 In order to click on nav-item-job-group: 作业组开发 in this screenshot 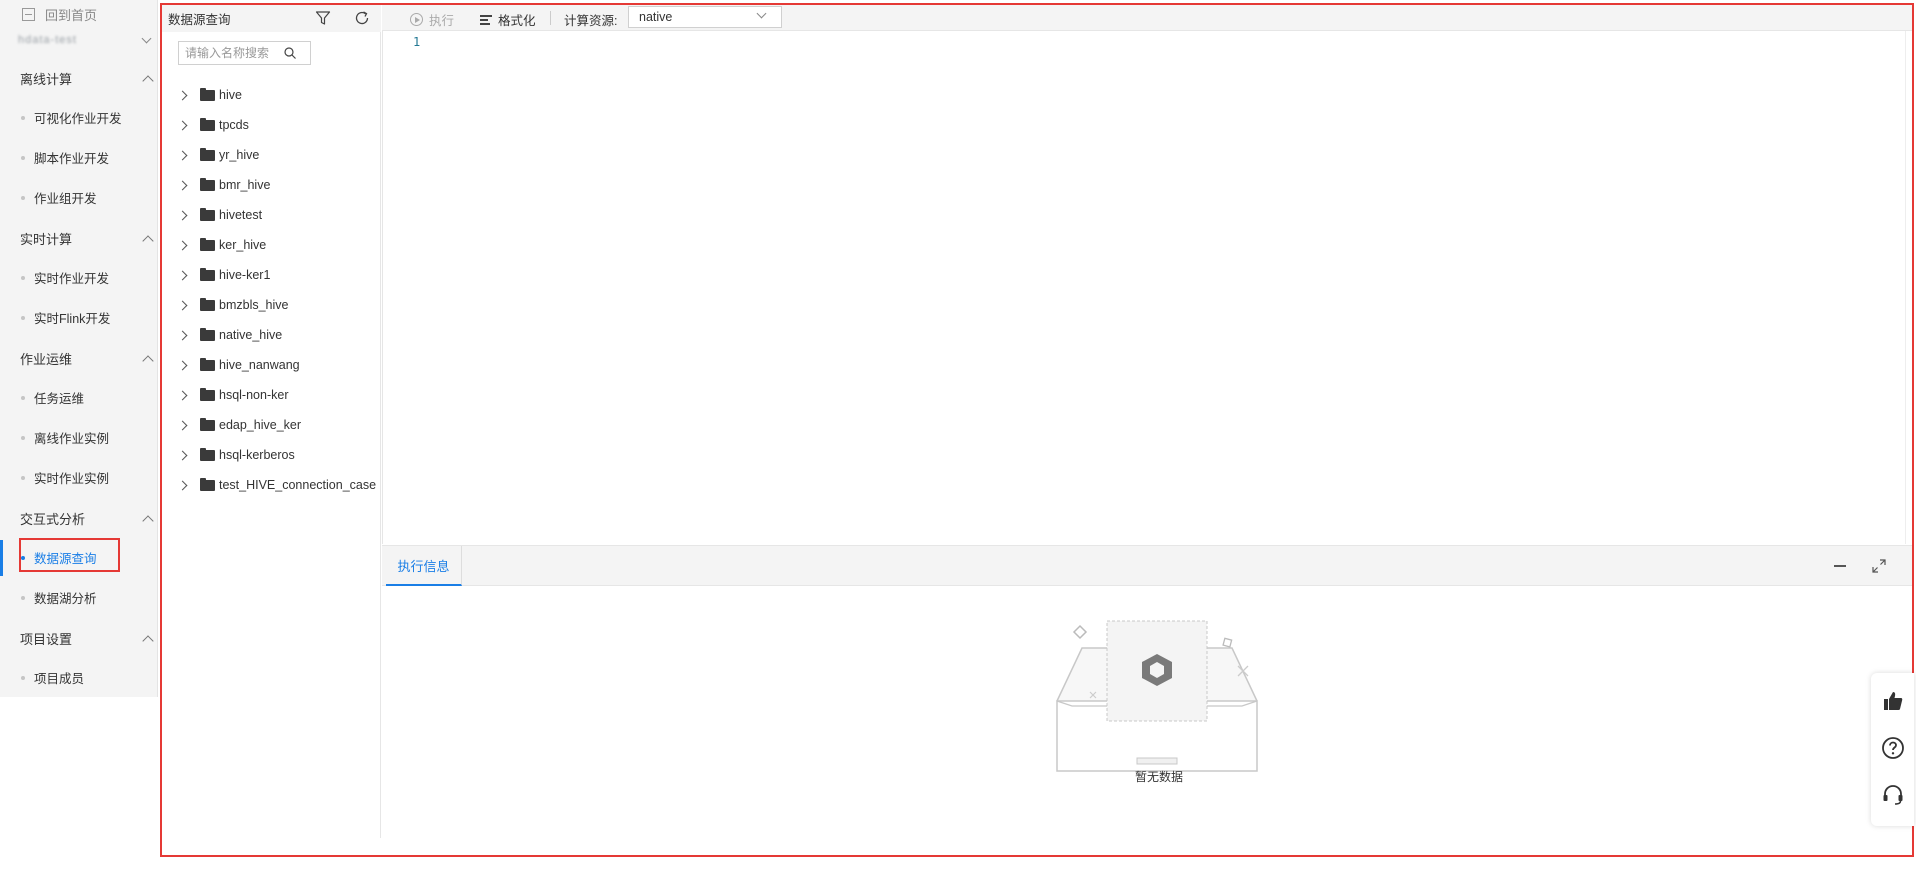, I will do `click(59, 197)`.